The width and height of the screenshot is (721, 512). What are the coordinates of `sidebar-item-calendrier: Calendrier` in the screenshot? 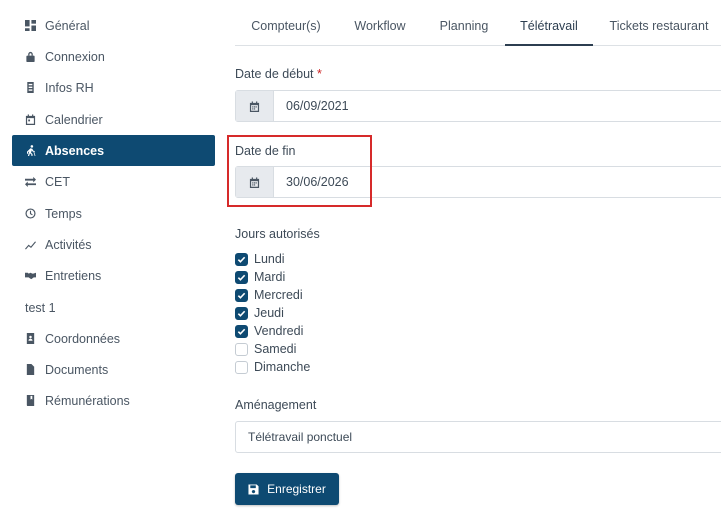 It's located at (113, 119).